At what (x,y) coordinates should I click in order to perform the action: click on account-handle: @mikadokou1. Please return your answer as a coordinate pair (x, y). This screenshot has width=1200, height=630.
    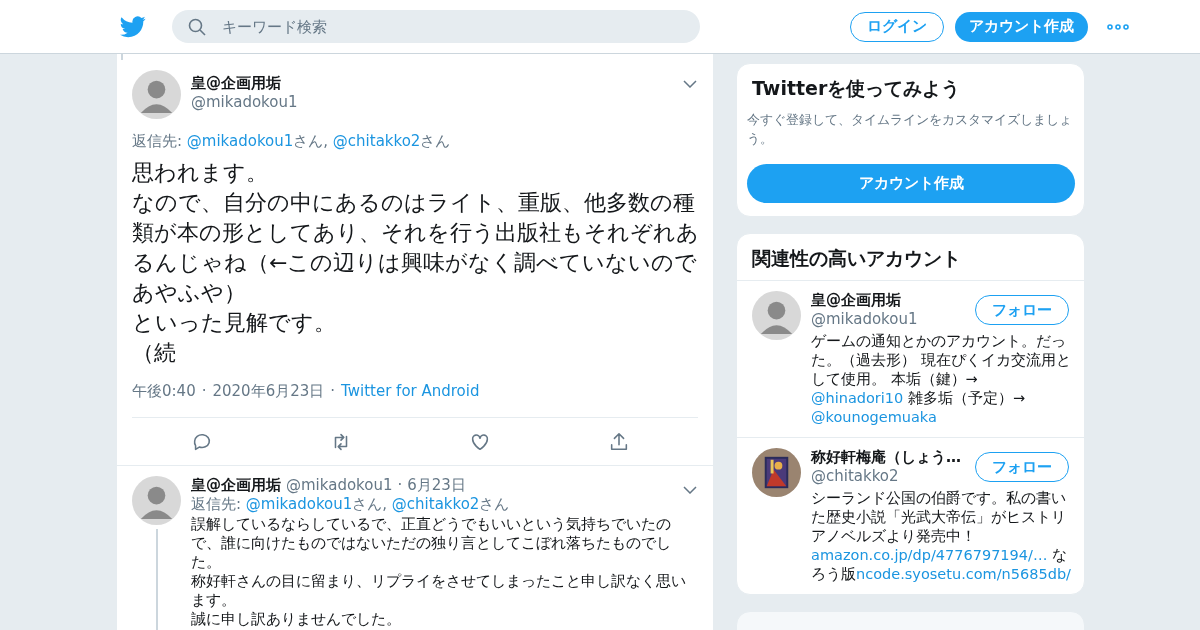
    Looking at the image, I should click on (893, 319).